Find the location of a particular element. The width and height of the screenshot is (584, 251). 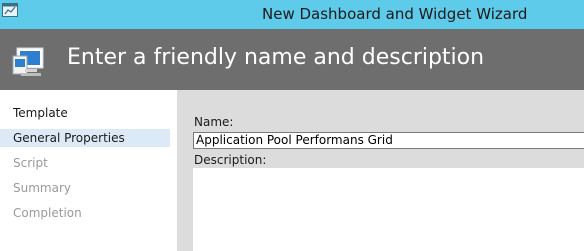

monitor-icon is located at coordinates (28, 61).